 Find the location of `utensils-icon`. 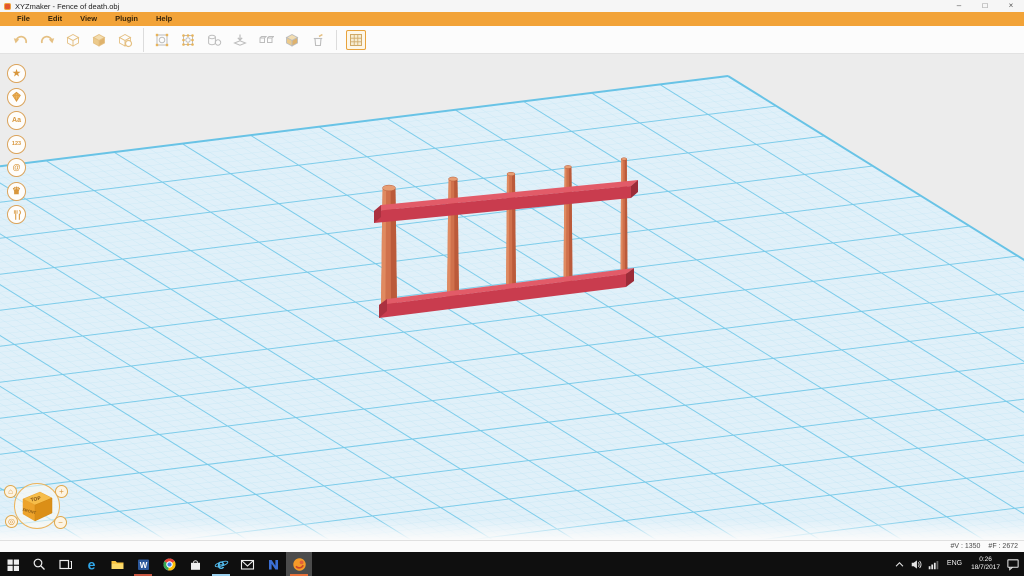

utensils-icon is located at coordinates (17, 214).